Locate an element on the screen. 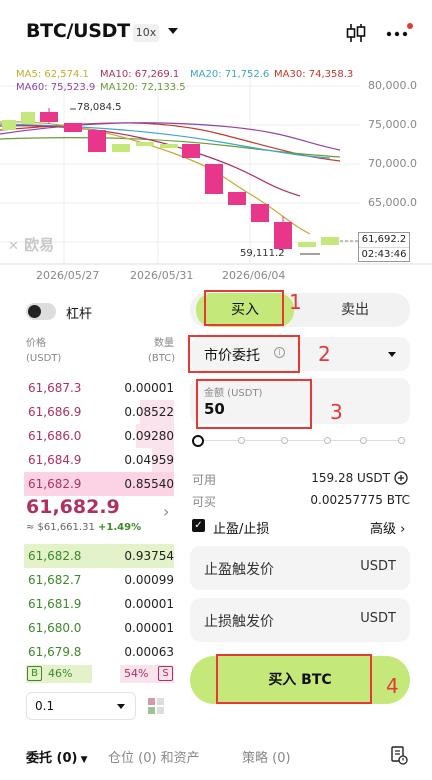 Image resolution: width=432 pixels, height=780 pixels. last-price-usd-value: ≈ $61,661.31 is located at coordinates (60, 527).